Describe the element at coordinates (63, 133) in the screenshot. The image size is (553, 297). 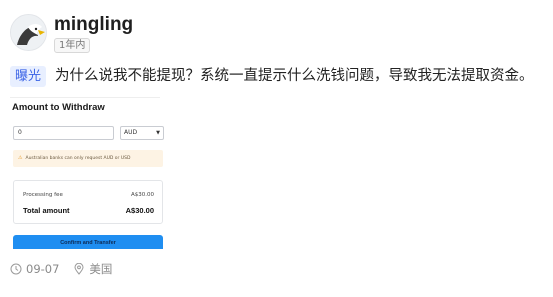
I see `amount-input: 0` at that location.